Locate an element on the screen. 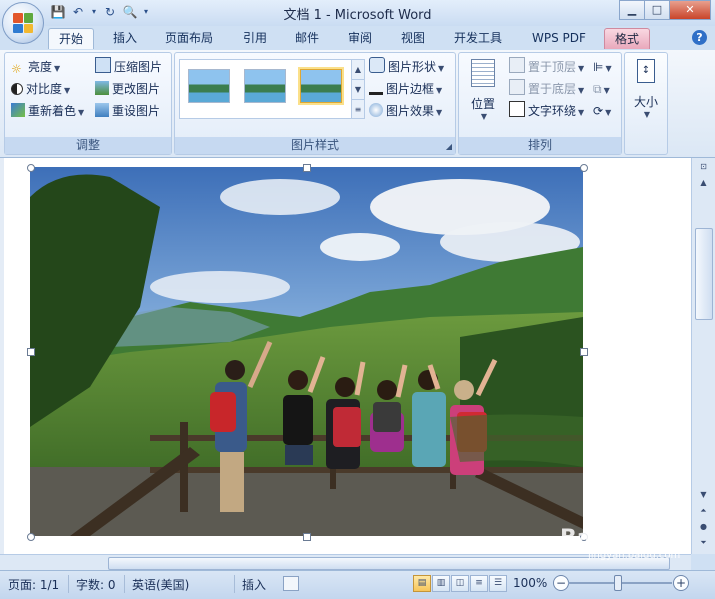 The width and height of the screenshot is (715, 599). zoom-slider-thumb is located at coordinates (618, 583).